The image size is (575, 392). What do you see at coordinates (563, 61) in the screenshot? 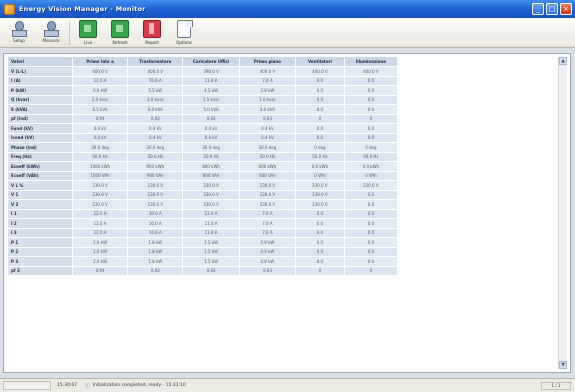
I see `scroll-up-icon: ▲` at bounding box center [563, 61].